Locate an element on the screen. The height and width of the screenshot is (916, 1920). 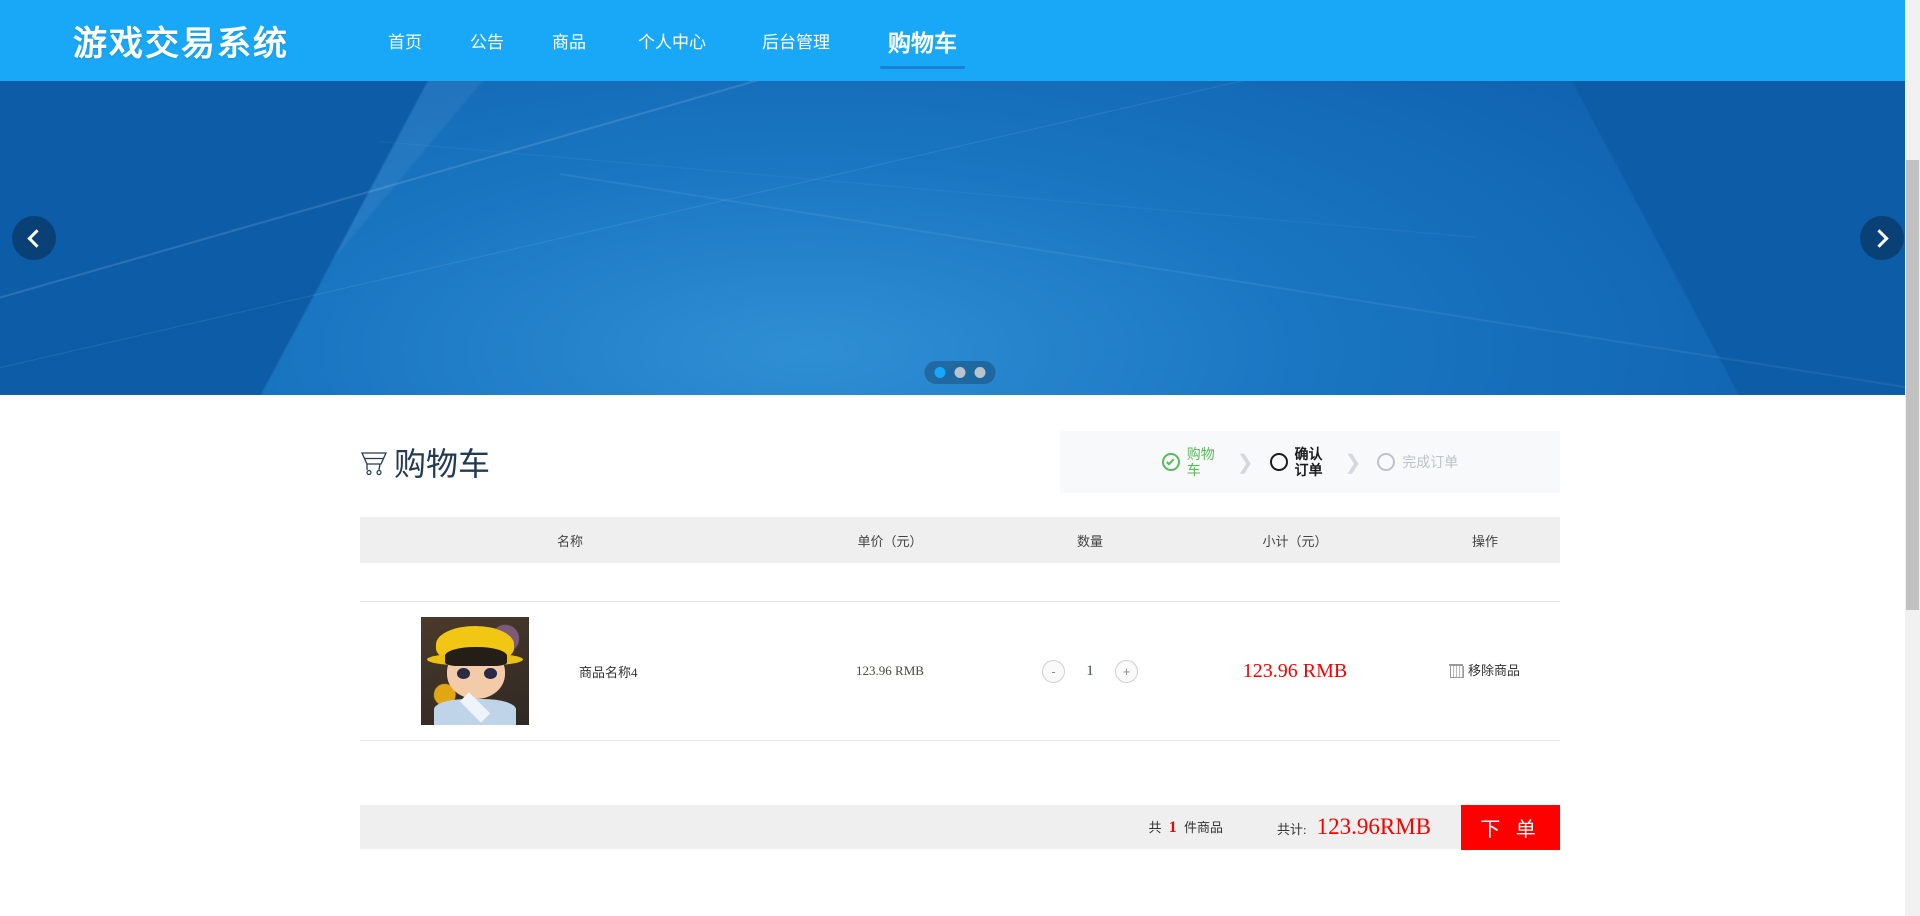
quantity-increase-button: + is located at coordinates (1126, 671).